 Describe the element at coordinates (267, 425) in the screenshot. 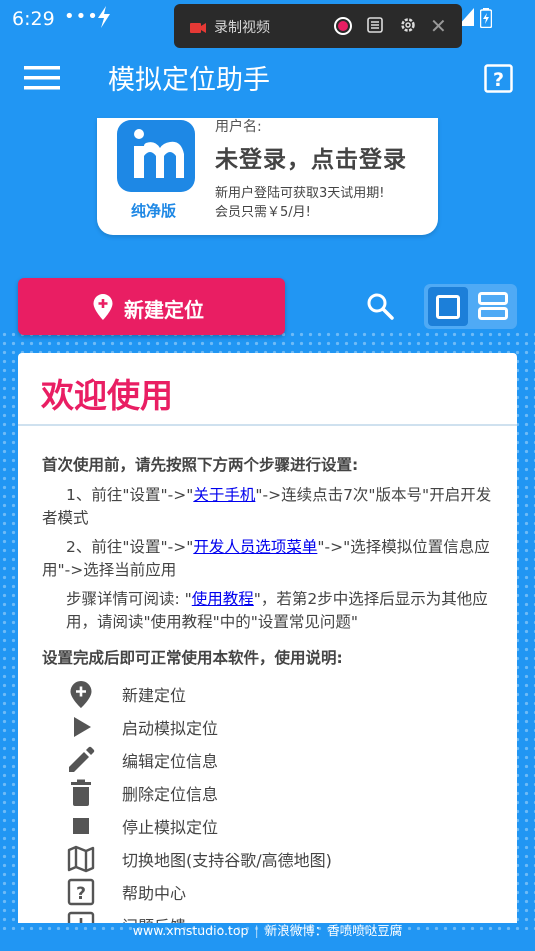

I see `divider` at that location.